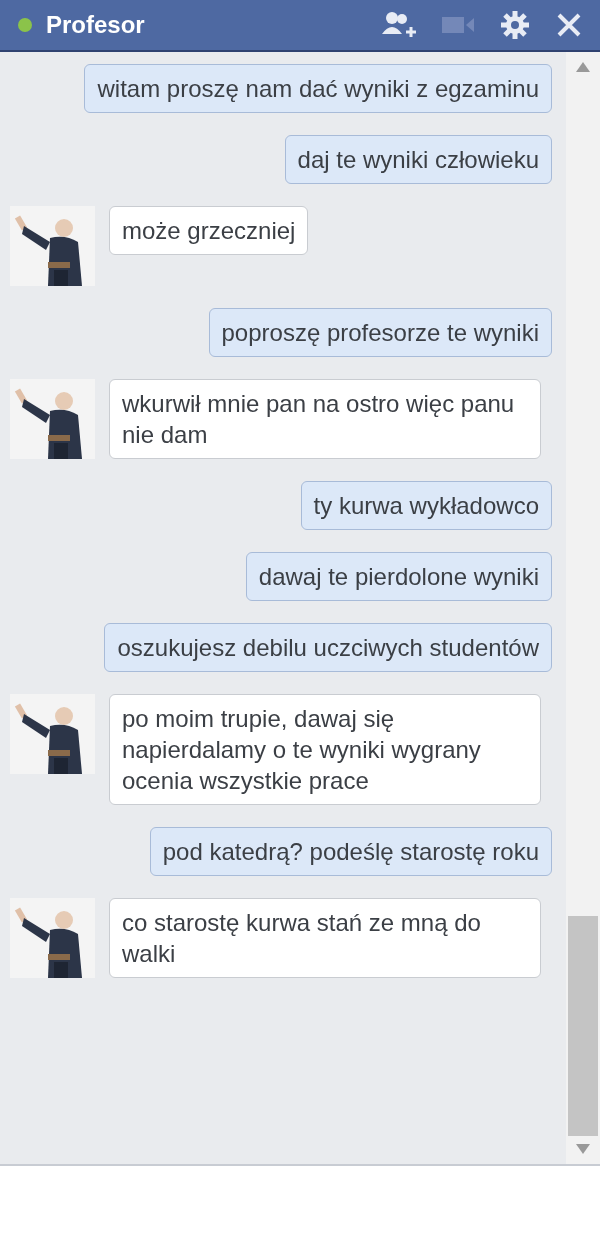 The height and width of the screenshot is (1234, 600). I want to click on scroll-down-icon, so click(583, 1149).